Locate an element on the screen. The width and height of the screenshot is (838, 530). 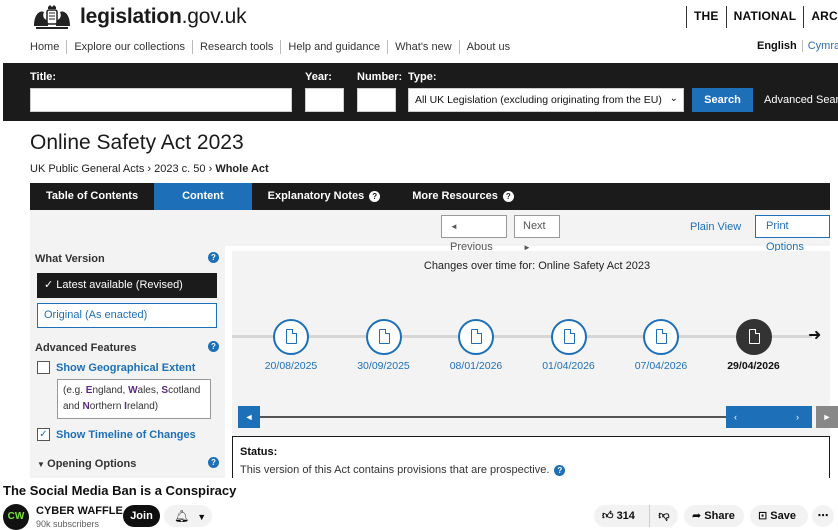
triangle-down-icon: ▼ is located at coordinates (42, 464).